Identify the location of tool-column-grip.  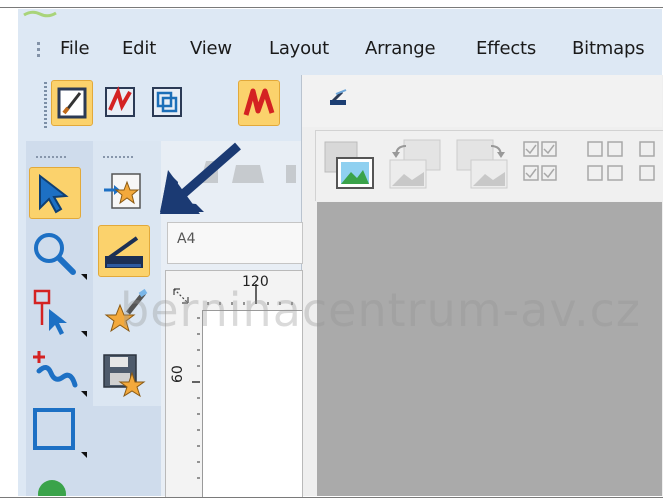
(51, 157).